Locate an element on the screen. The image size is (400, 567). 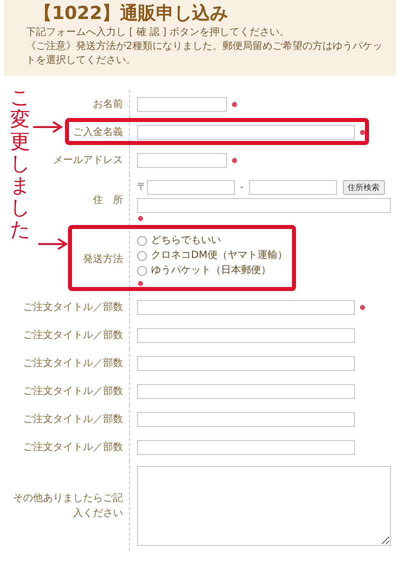
radio-option: ゆうパケット（日本郵便） is located at coordinates (212, 270).